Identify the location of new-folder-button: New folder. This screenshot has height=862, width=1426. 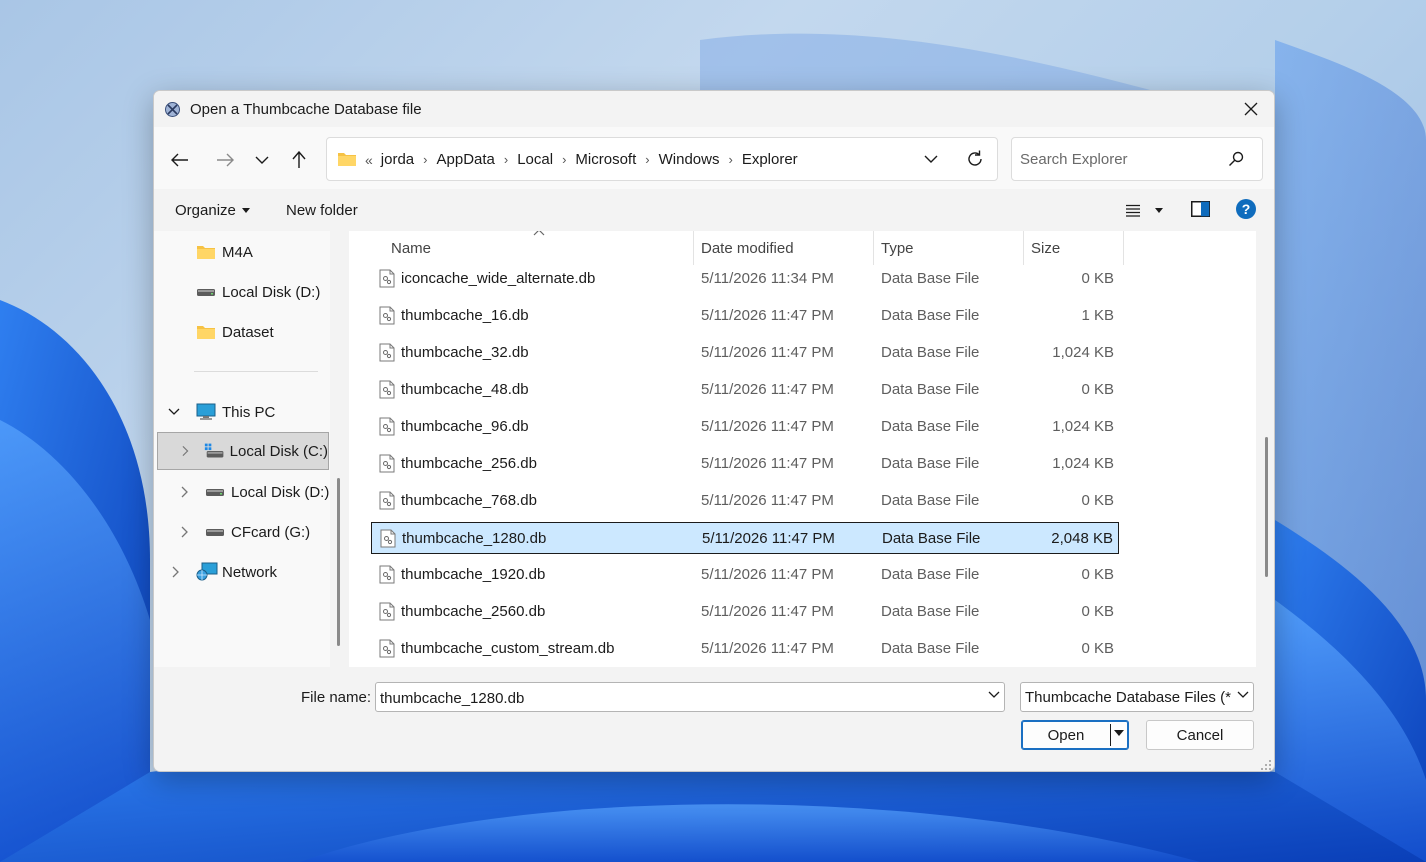
(322, 210).